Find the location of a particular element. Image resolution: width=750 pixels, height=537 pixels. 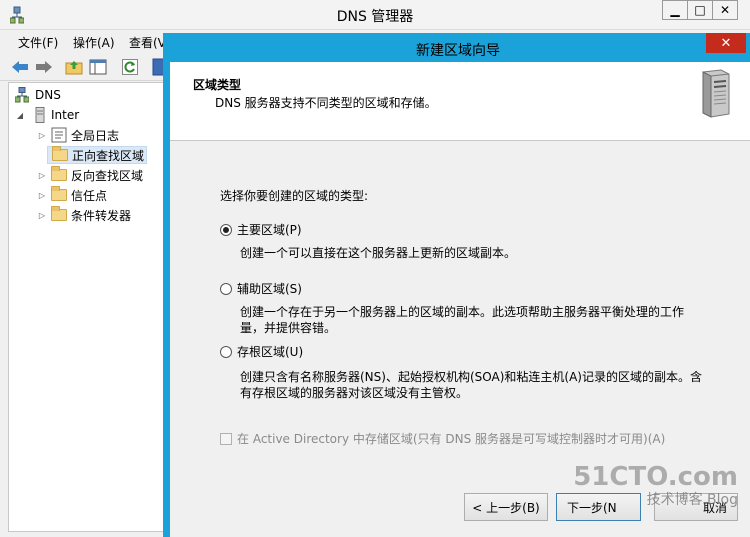

radio-secondary-zone: 辅助区域(S) is located at coordinates (261, 288).